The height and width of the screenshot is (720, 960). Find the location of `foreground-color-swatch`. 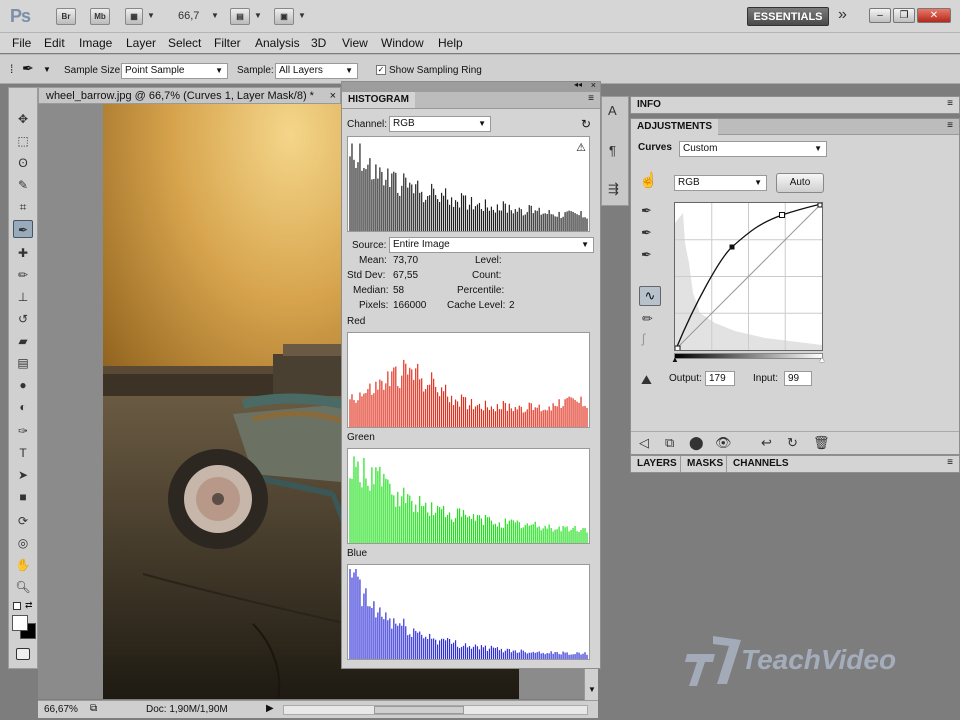

foreground-color-swatch is located at coordinates (20, 623).